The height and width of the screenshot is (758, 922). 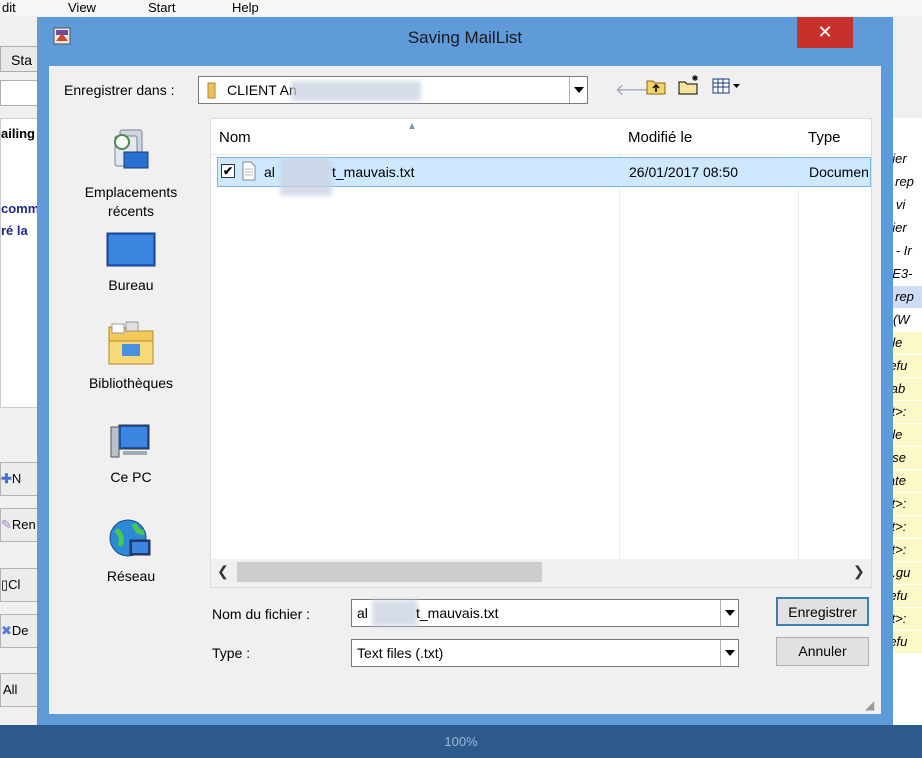 I want to click on place-recent-label: Emplacements récents, so click(x=131, y=201).